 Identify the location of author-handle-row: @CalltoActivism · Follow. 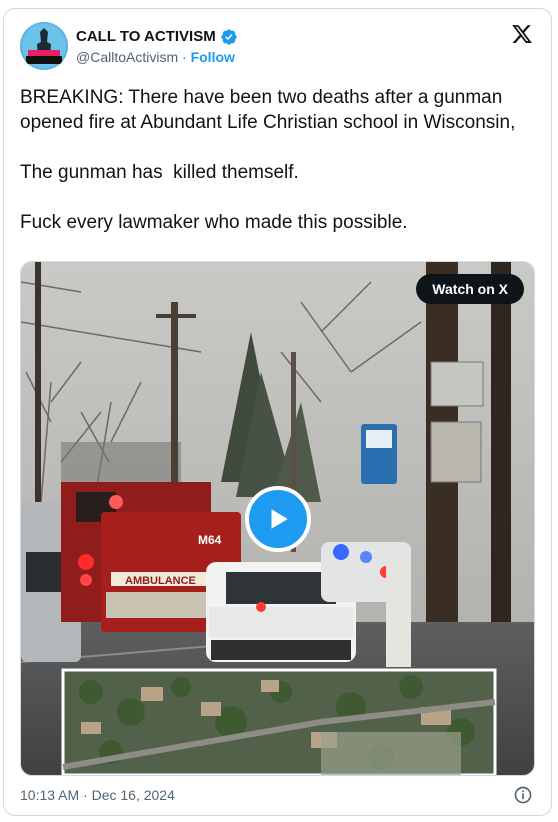
(155, 57).